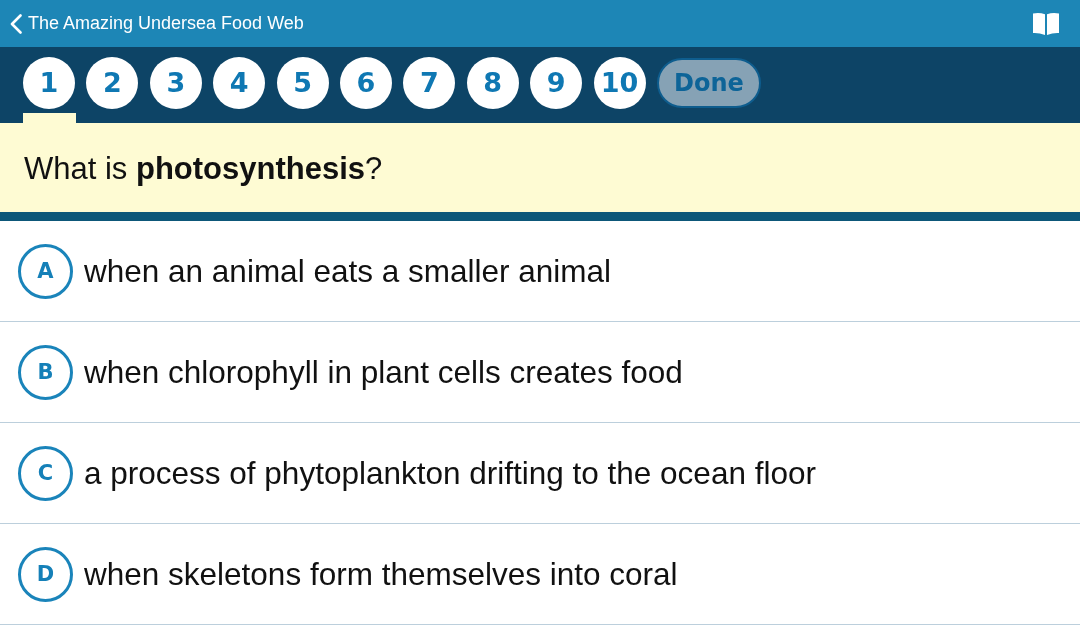 Image resolution: width=1080 pixels, height=632 pixels. Describe the element at coordinates (492, 83) in the screenshot. I see `question-tab: 8` at that location.